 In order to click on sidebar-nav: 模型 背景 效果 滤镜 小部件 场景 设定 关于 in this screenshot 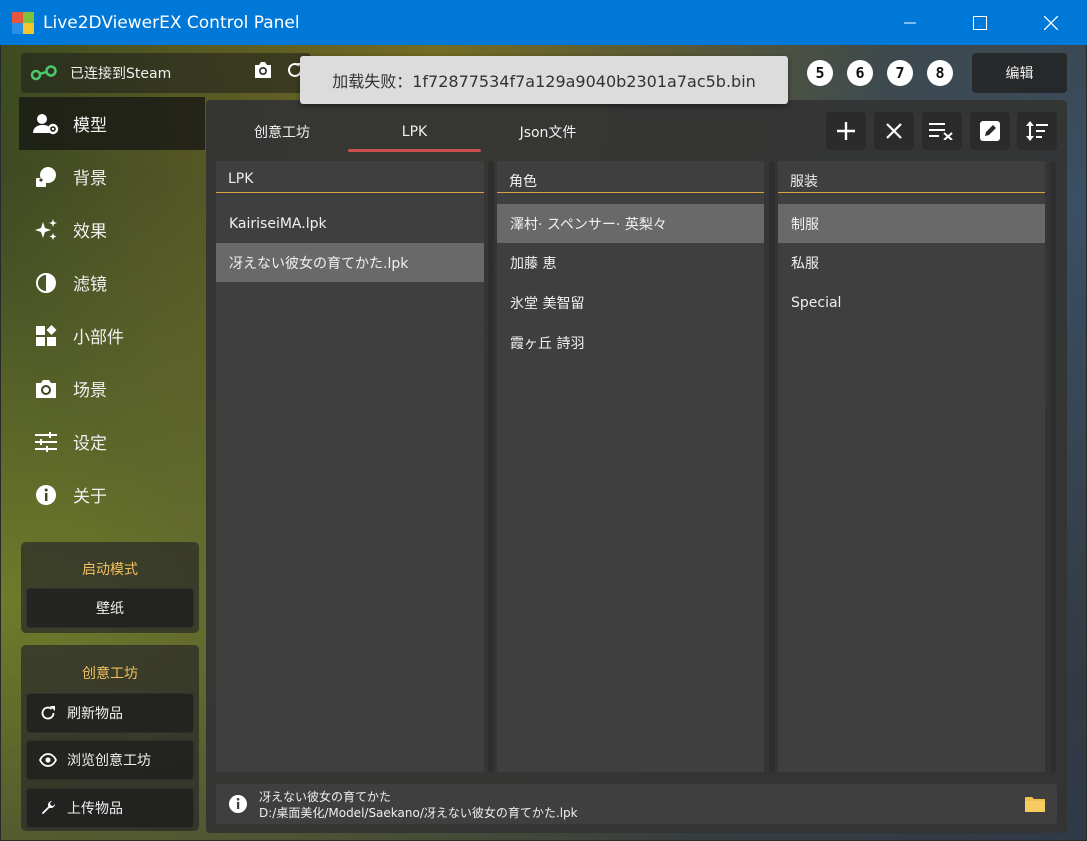, I will do `click(112, 309)`.